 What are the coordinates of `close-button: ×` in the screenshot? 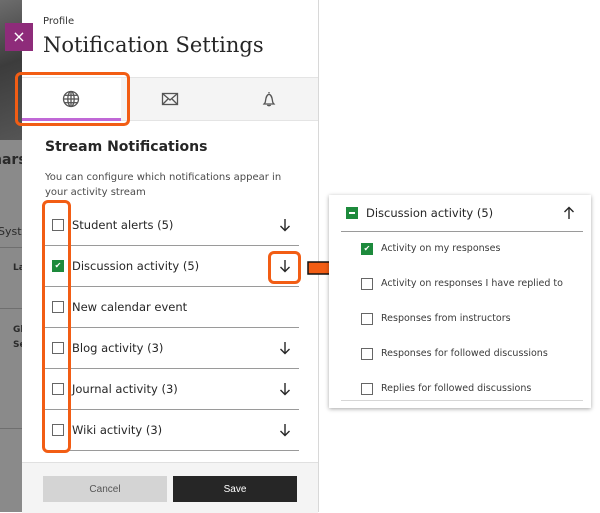 It's located at (19, 37).